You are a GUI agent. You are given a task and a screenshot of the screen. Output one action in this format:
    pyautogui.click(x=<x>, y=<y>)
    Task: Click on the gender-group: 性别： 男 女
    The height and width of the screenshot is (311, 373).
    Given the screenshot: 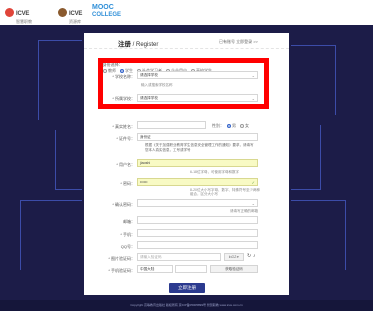 What is the action you would take?
    pyautogui.click(x=232, y=126)
    